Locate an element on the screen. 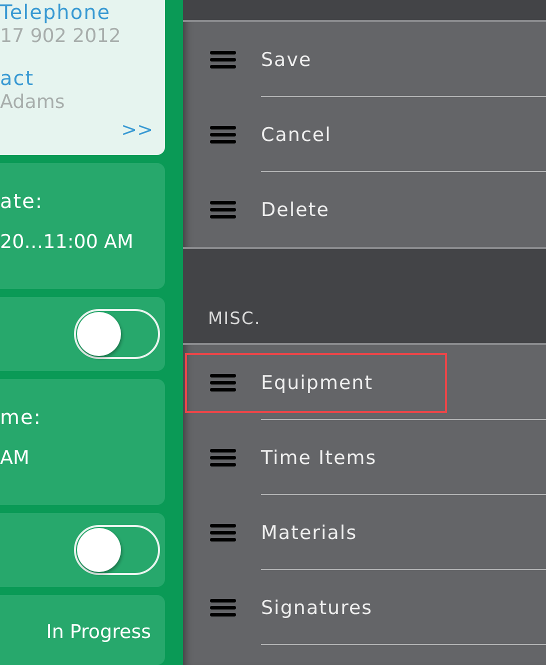 Image resolution: width=546 pixels, height=665 pixels. contact-value: Adams is located at coordinates (33, 102).